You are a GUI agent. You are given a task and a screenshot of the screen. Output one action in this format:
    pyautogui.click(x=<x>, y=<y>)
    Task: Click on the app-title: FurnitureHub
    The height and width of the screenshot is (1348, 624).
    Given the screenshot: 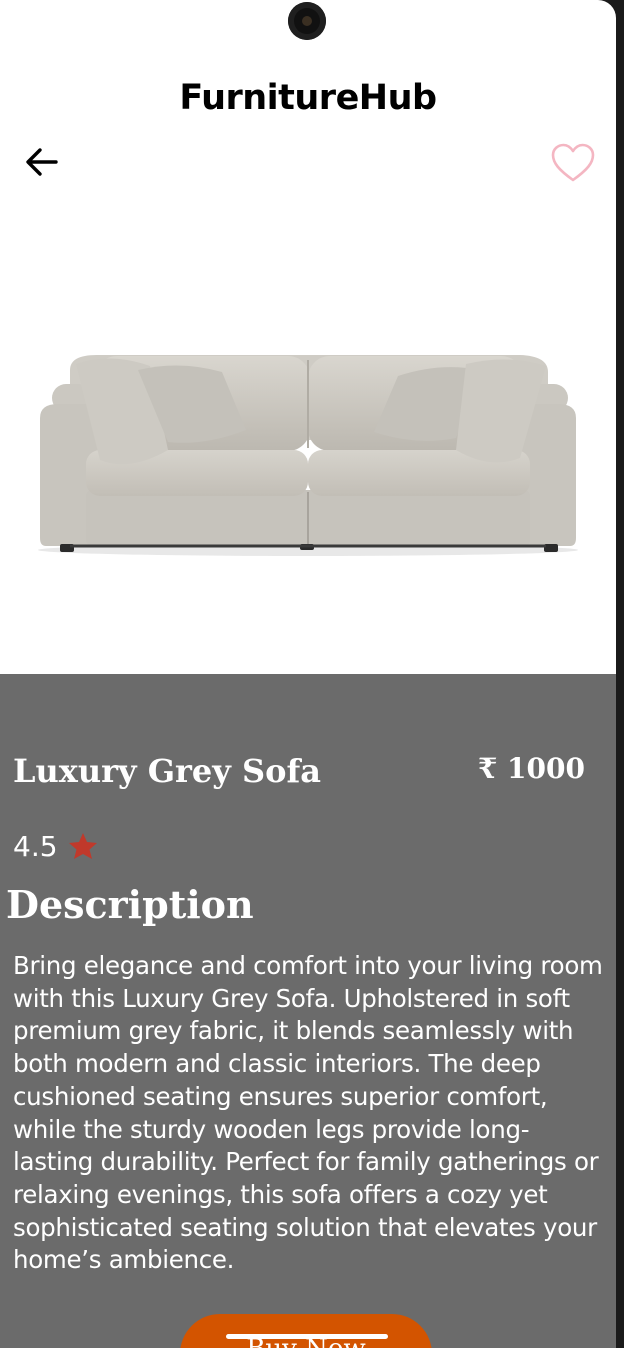 What is the action you would take?
    pyautogui.click(x=308, y=98)
    